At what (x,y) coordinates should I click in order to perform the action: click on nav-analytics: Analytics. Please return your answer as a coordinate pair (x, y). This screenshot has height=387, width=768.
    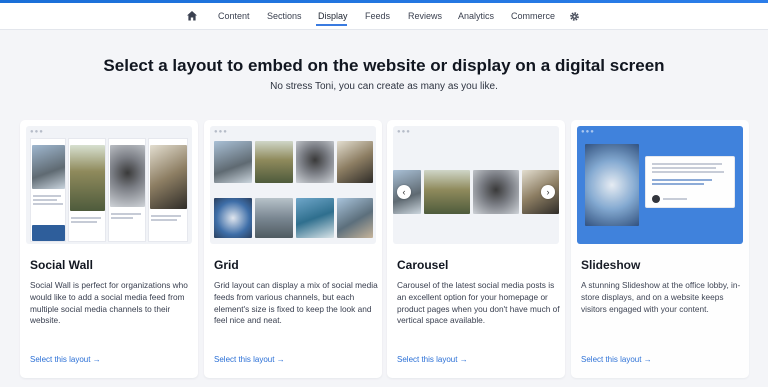
    Looking at the image, I should click on (476, 16).